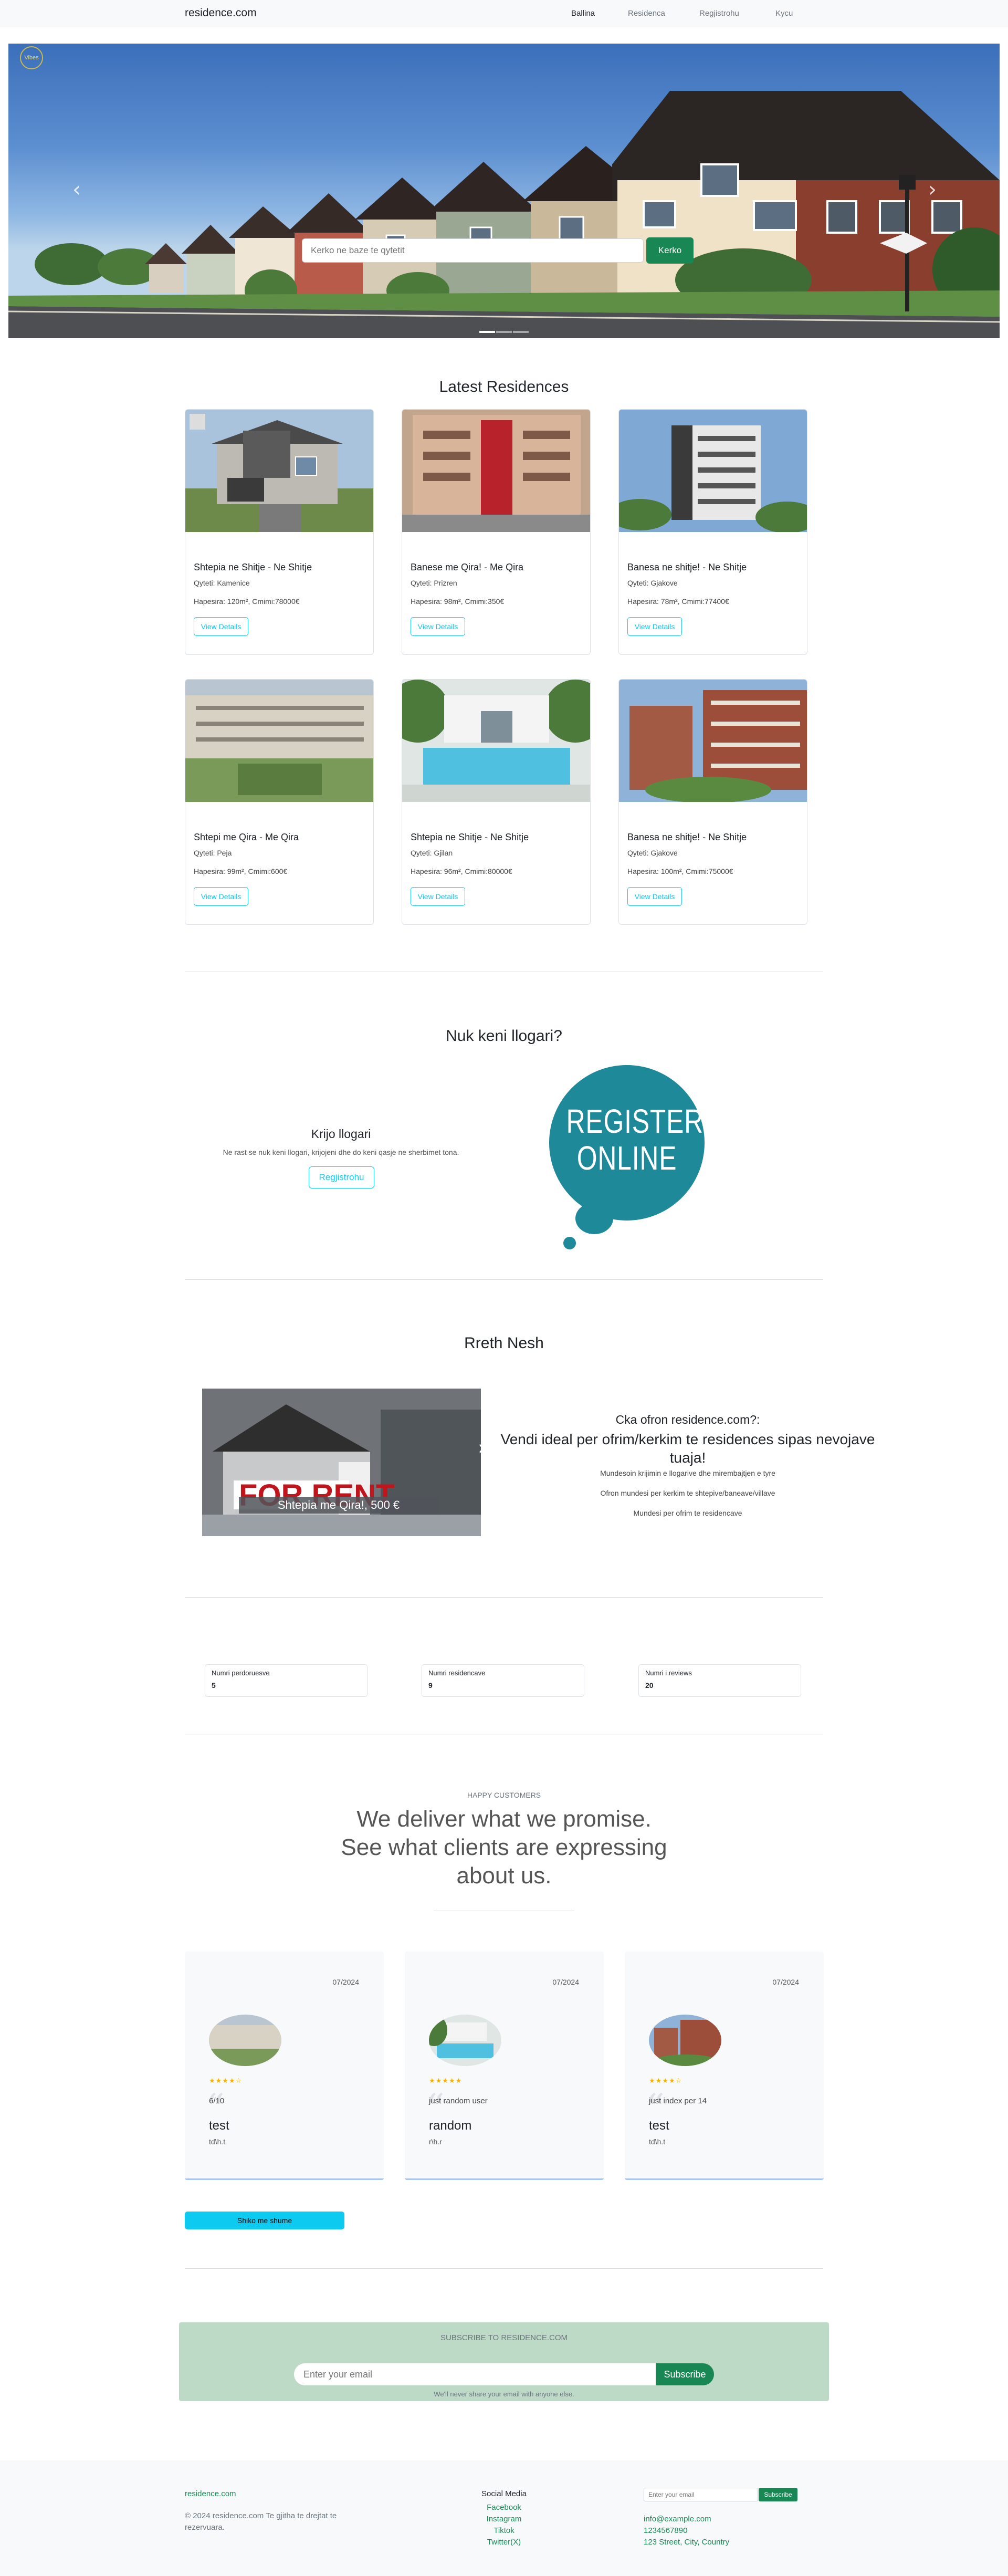 The height and width of the screenshot is (2576, 1008). What do you see at coordinates (222, 583) in the screenshot?
I see `residence-city: Qyteti: Kamenice` at bounding box center [222, 583].